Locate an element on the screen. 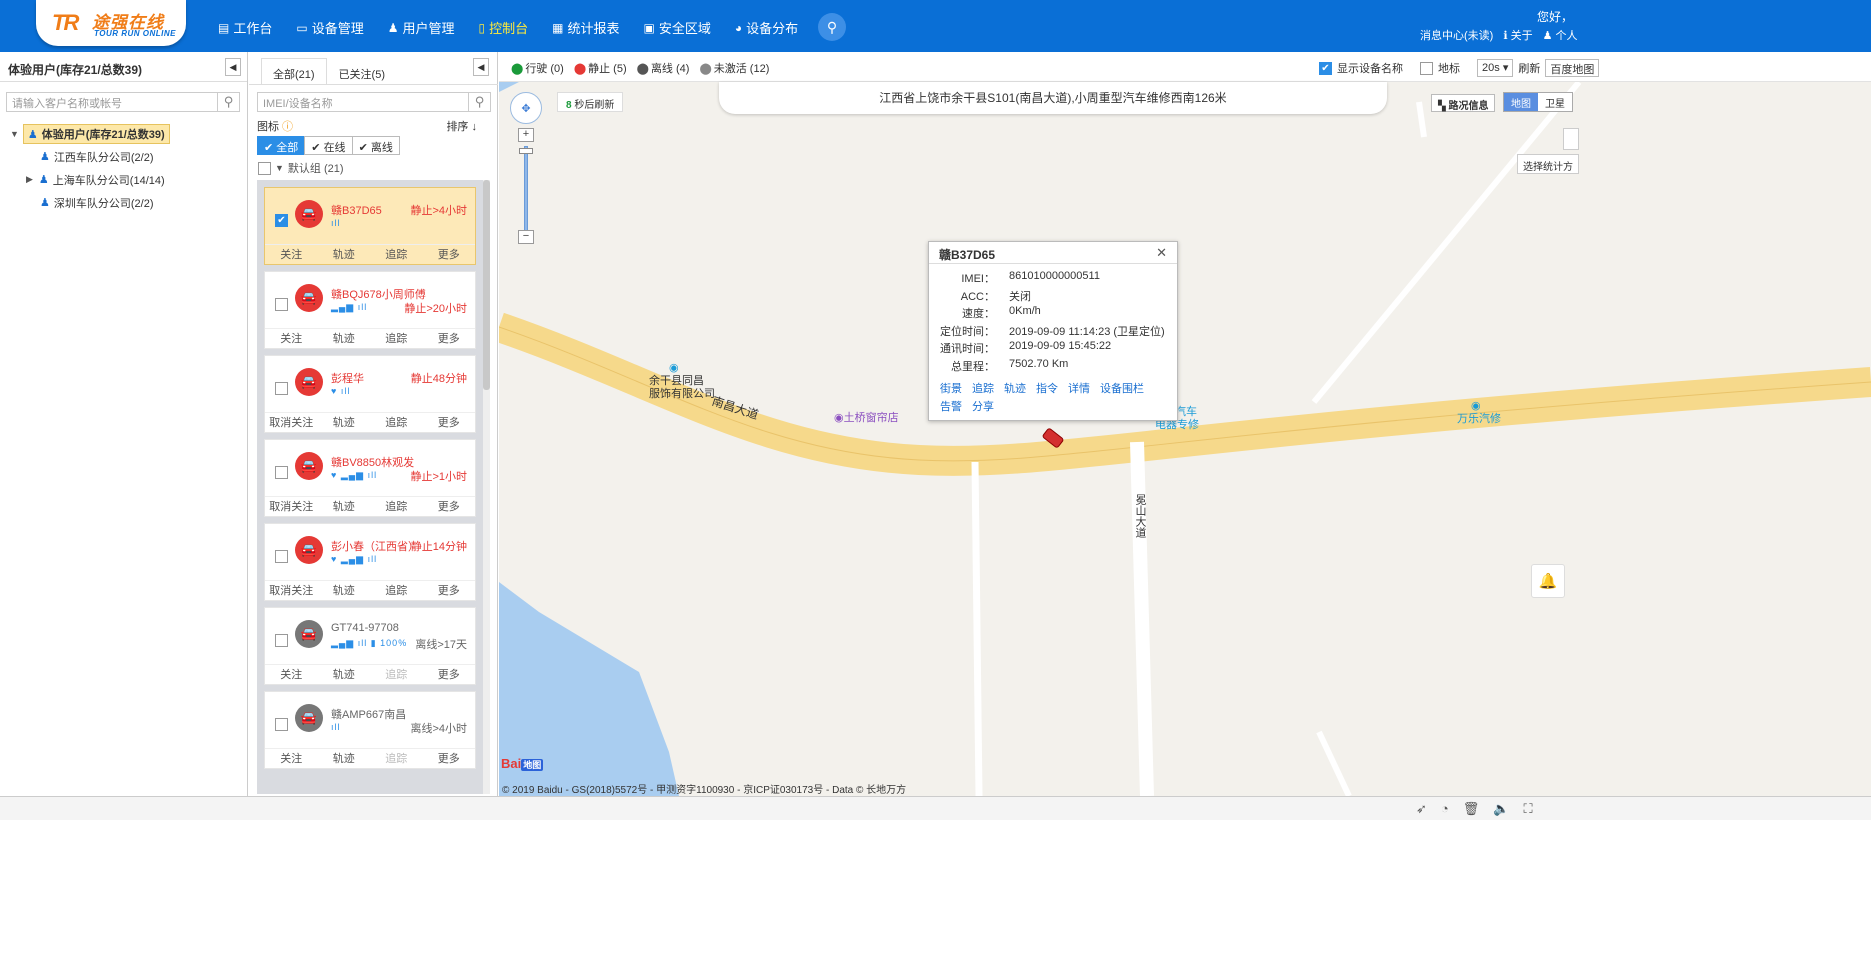 This screenshot has height=976, width=1871. device-list-scrollbar is located at coordinates (486, 487).